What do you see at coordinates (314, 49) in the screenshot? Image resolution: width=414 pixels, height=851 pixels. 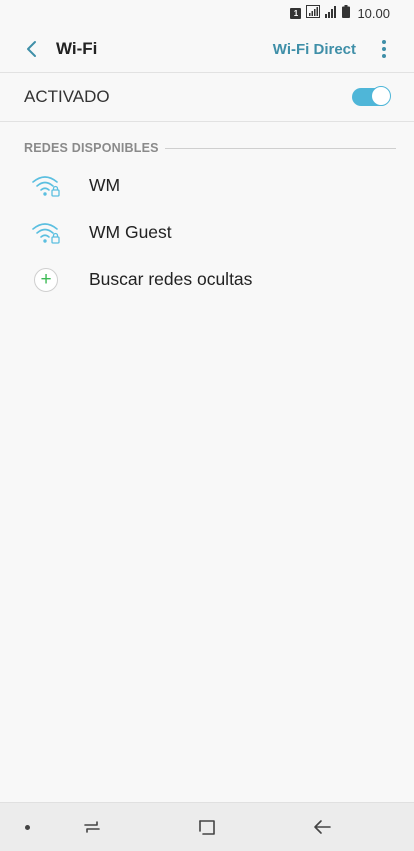 I see `wifi-direct-button: Wi-Fi Direct` at bounding box center [314, 49].